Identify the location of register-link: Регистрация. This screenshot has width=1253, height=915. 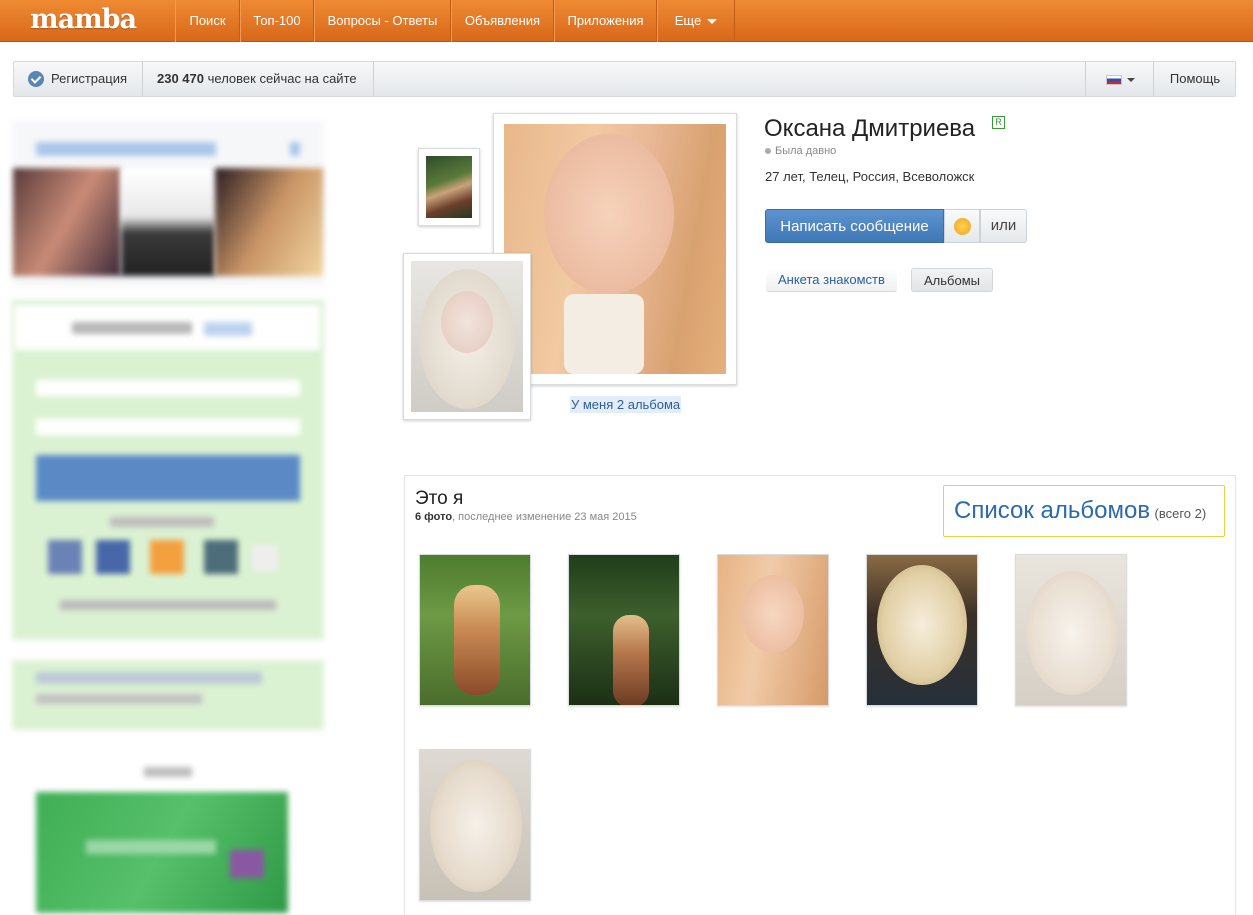
(78, 79).